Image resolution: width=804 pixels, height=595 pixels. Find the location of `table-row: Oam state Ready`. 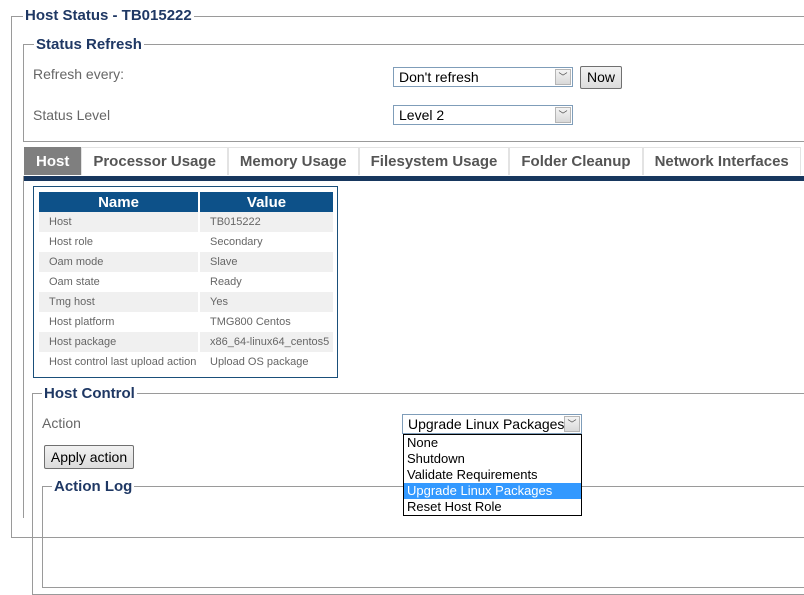

table-row: Oam state Ready is located at coordinates (186, 282).